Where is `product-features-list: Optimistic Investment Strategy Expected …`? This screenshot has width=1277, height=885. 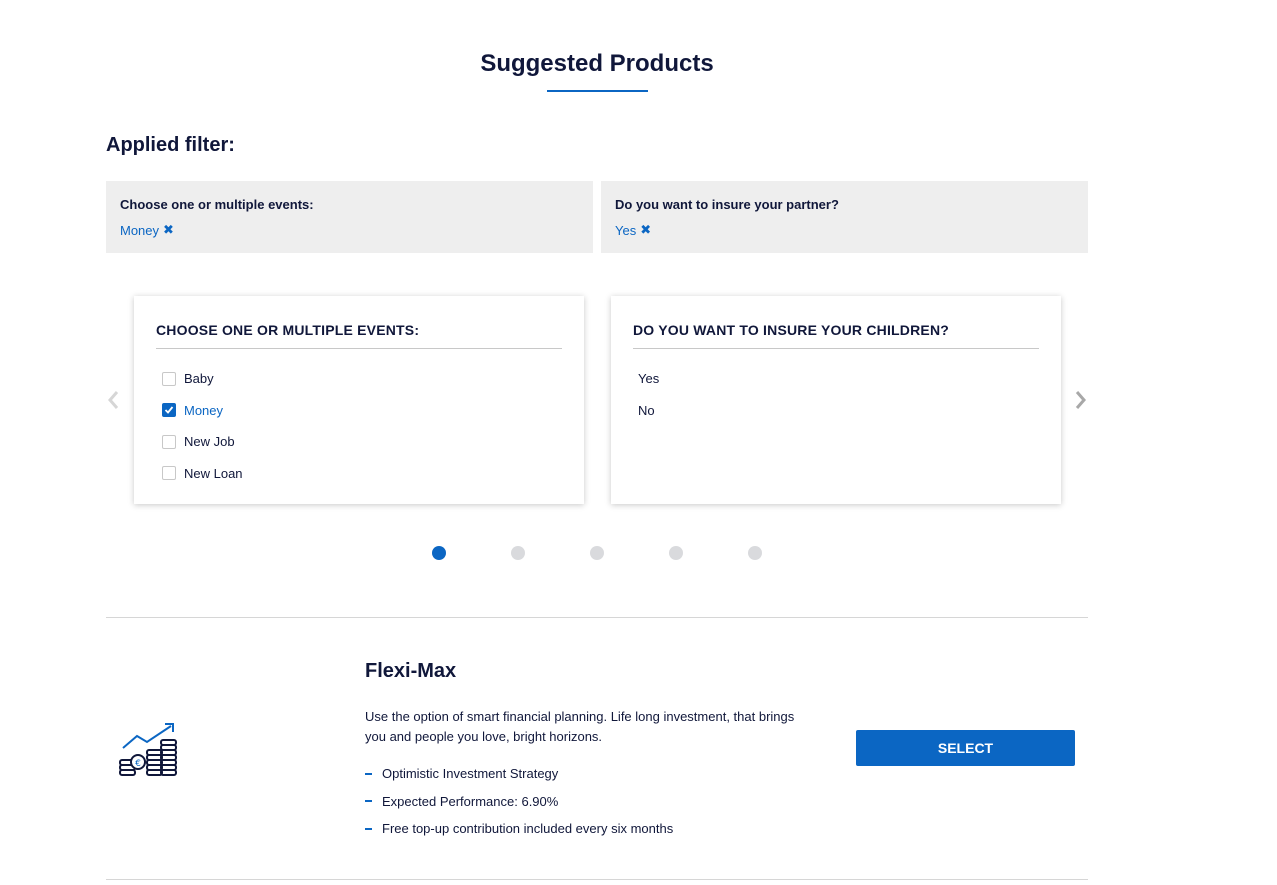 product-features-list: Optimistic Investment Strategy Expected … is located at coordinates (519, 801).